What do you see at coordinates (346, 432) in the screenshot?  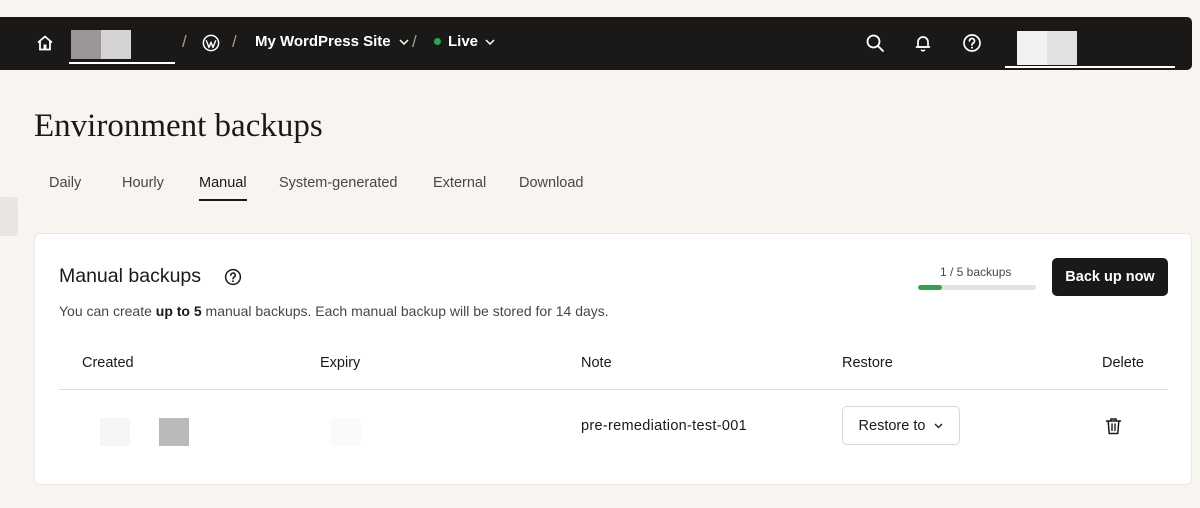 I see `redacted-expiry-date` at bounding box center [346, 432].